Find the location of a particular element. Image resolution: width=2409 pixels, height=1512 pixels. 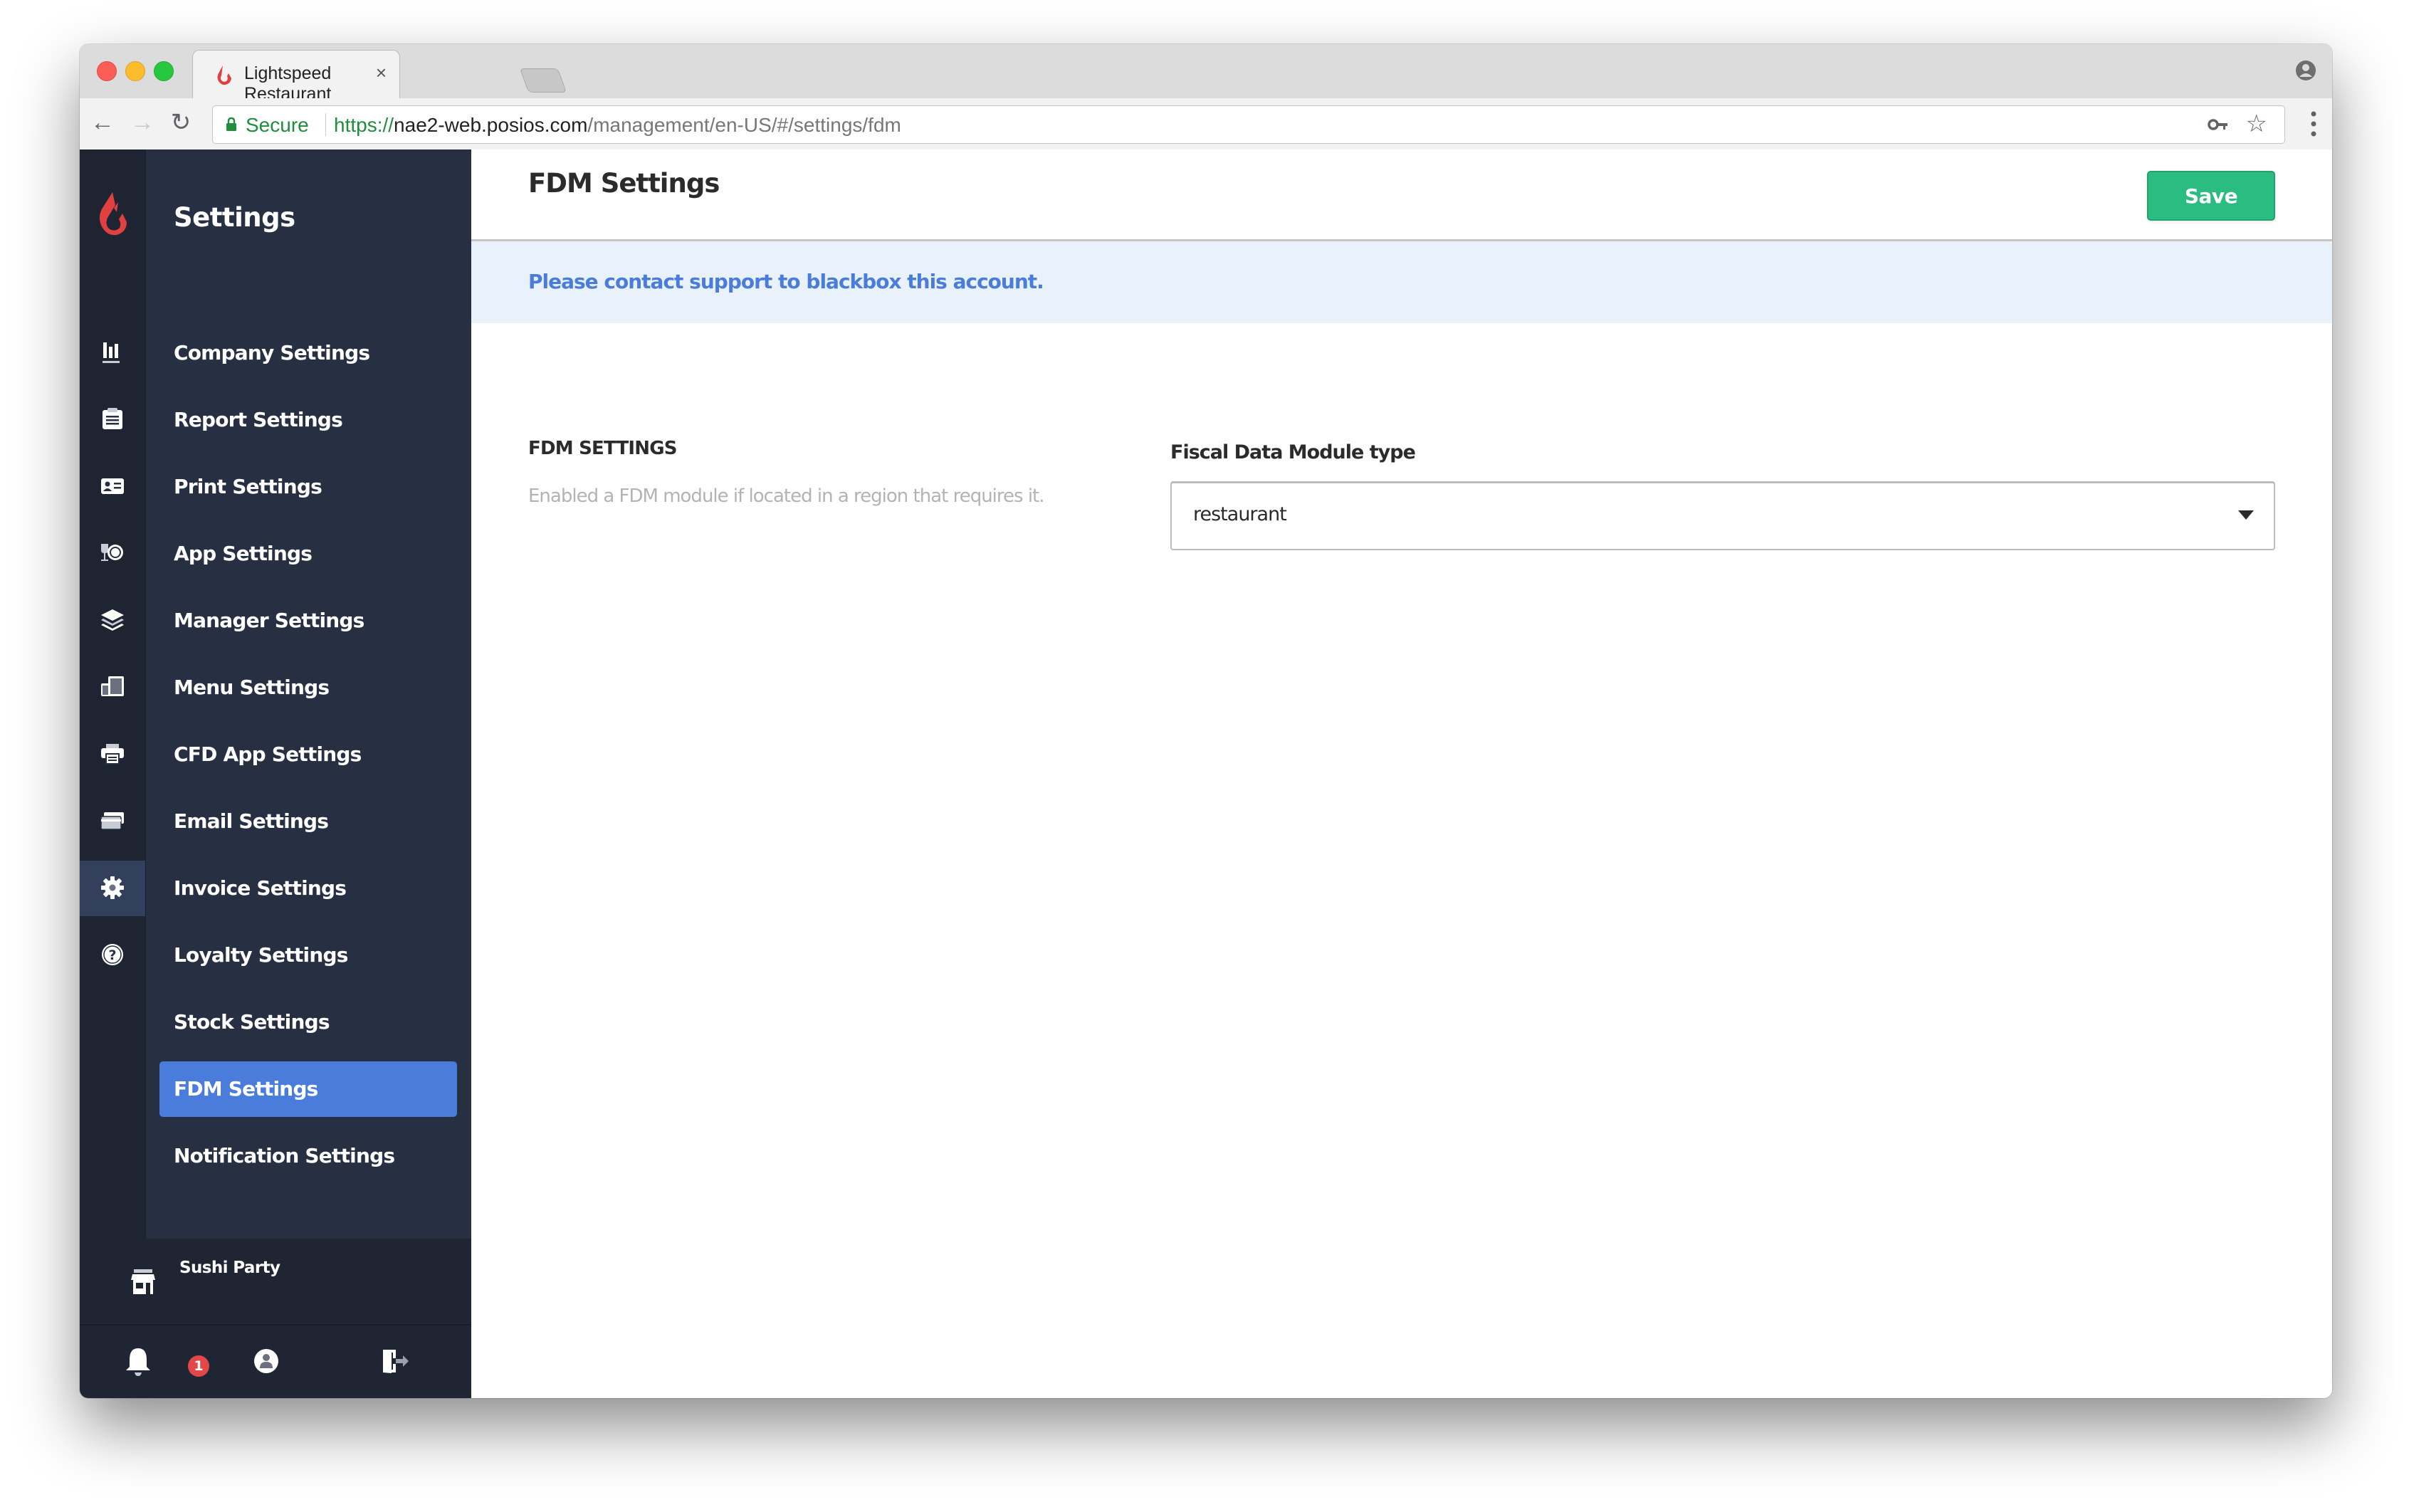

sidebar-item-report-settings: Report Settings is located at coordinates (275, 420).